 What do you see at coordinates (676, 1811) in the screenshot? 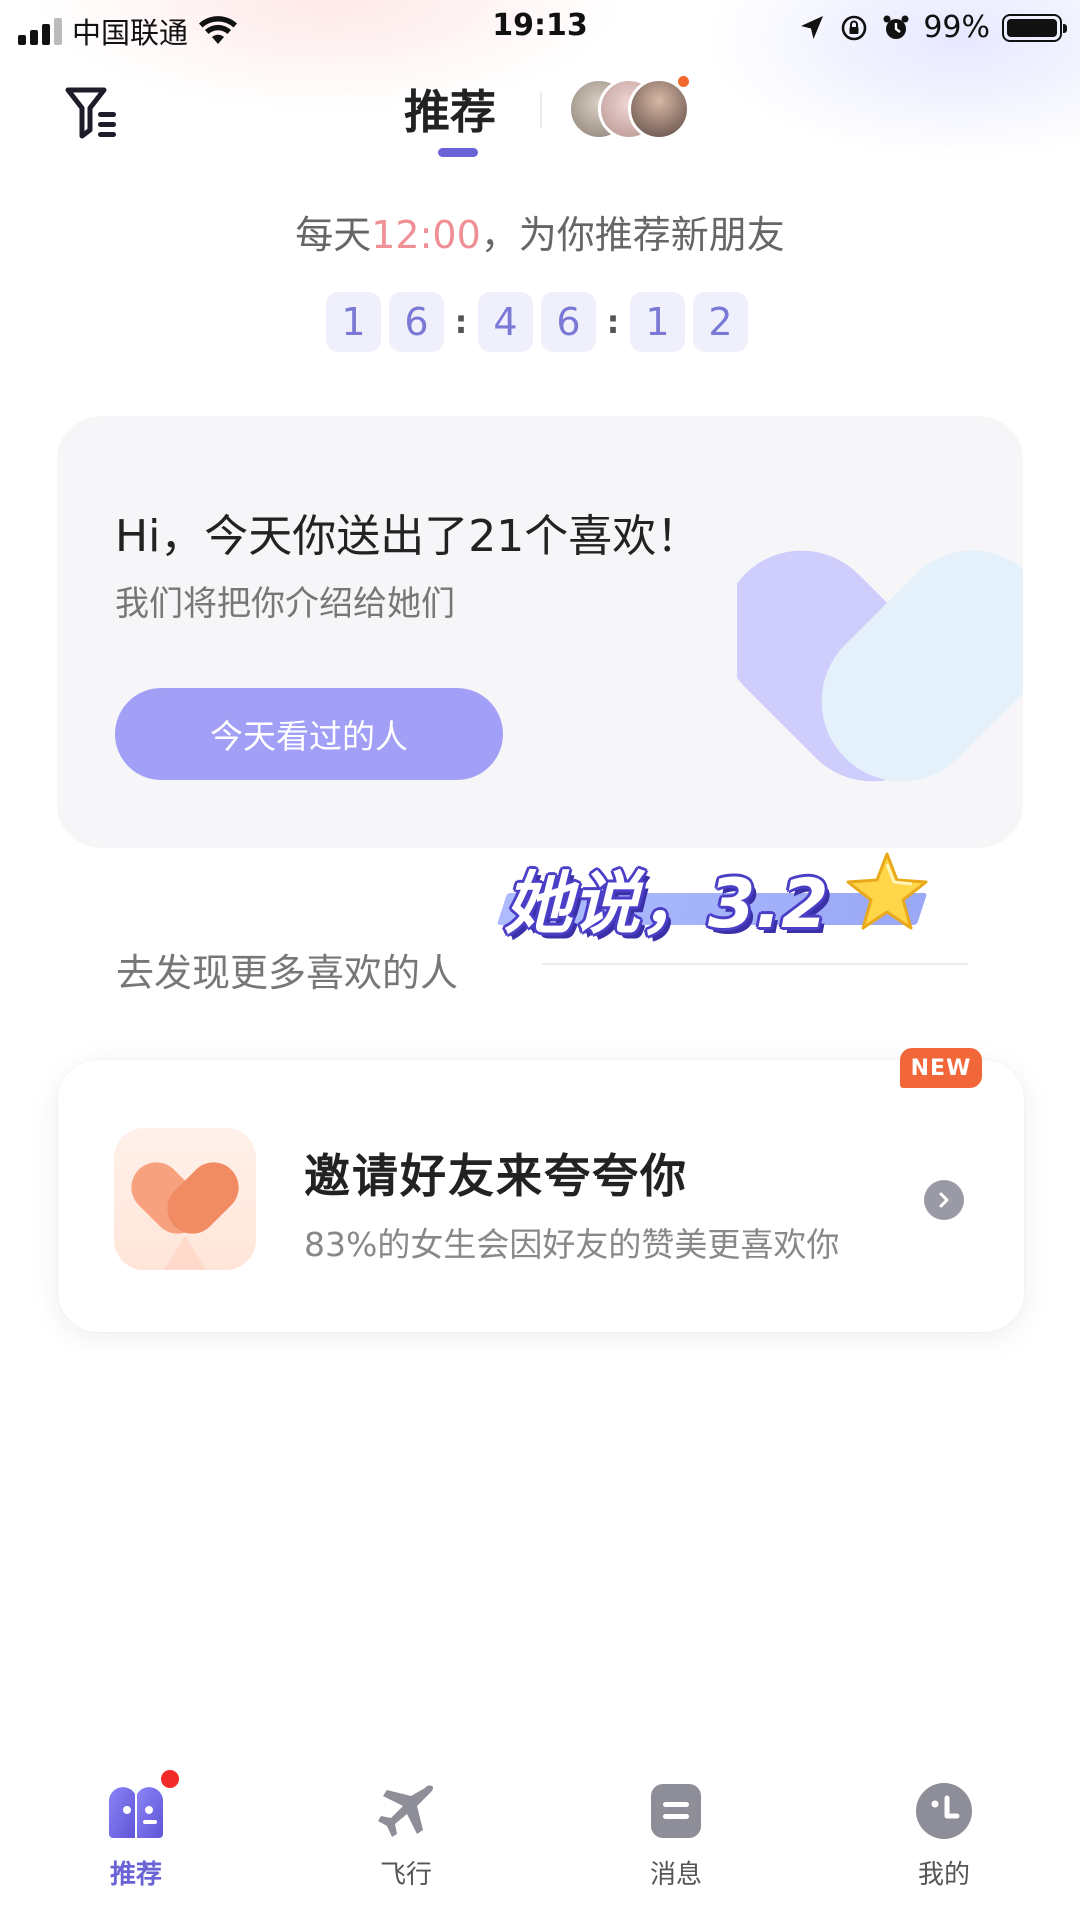
I see `message-icon` at bounding box center [676, 1811].